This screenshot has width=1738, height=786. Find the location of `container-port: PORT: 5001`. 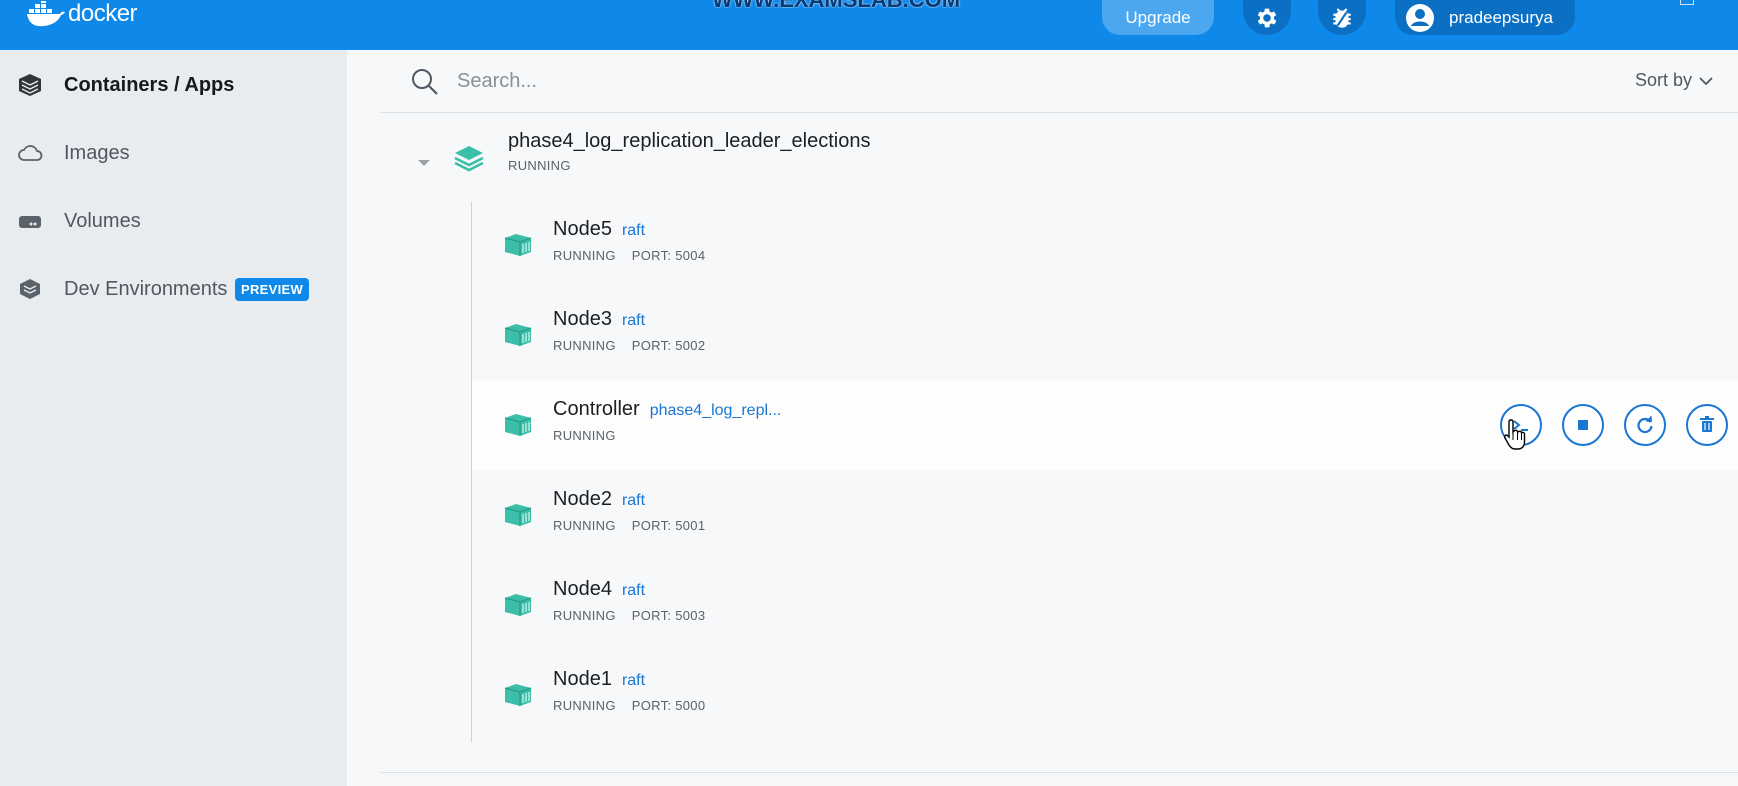

container-port: PORT: 5001 is located at coordinates (668, 525).